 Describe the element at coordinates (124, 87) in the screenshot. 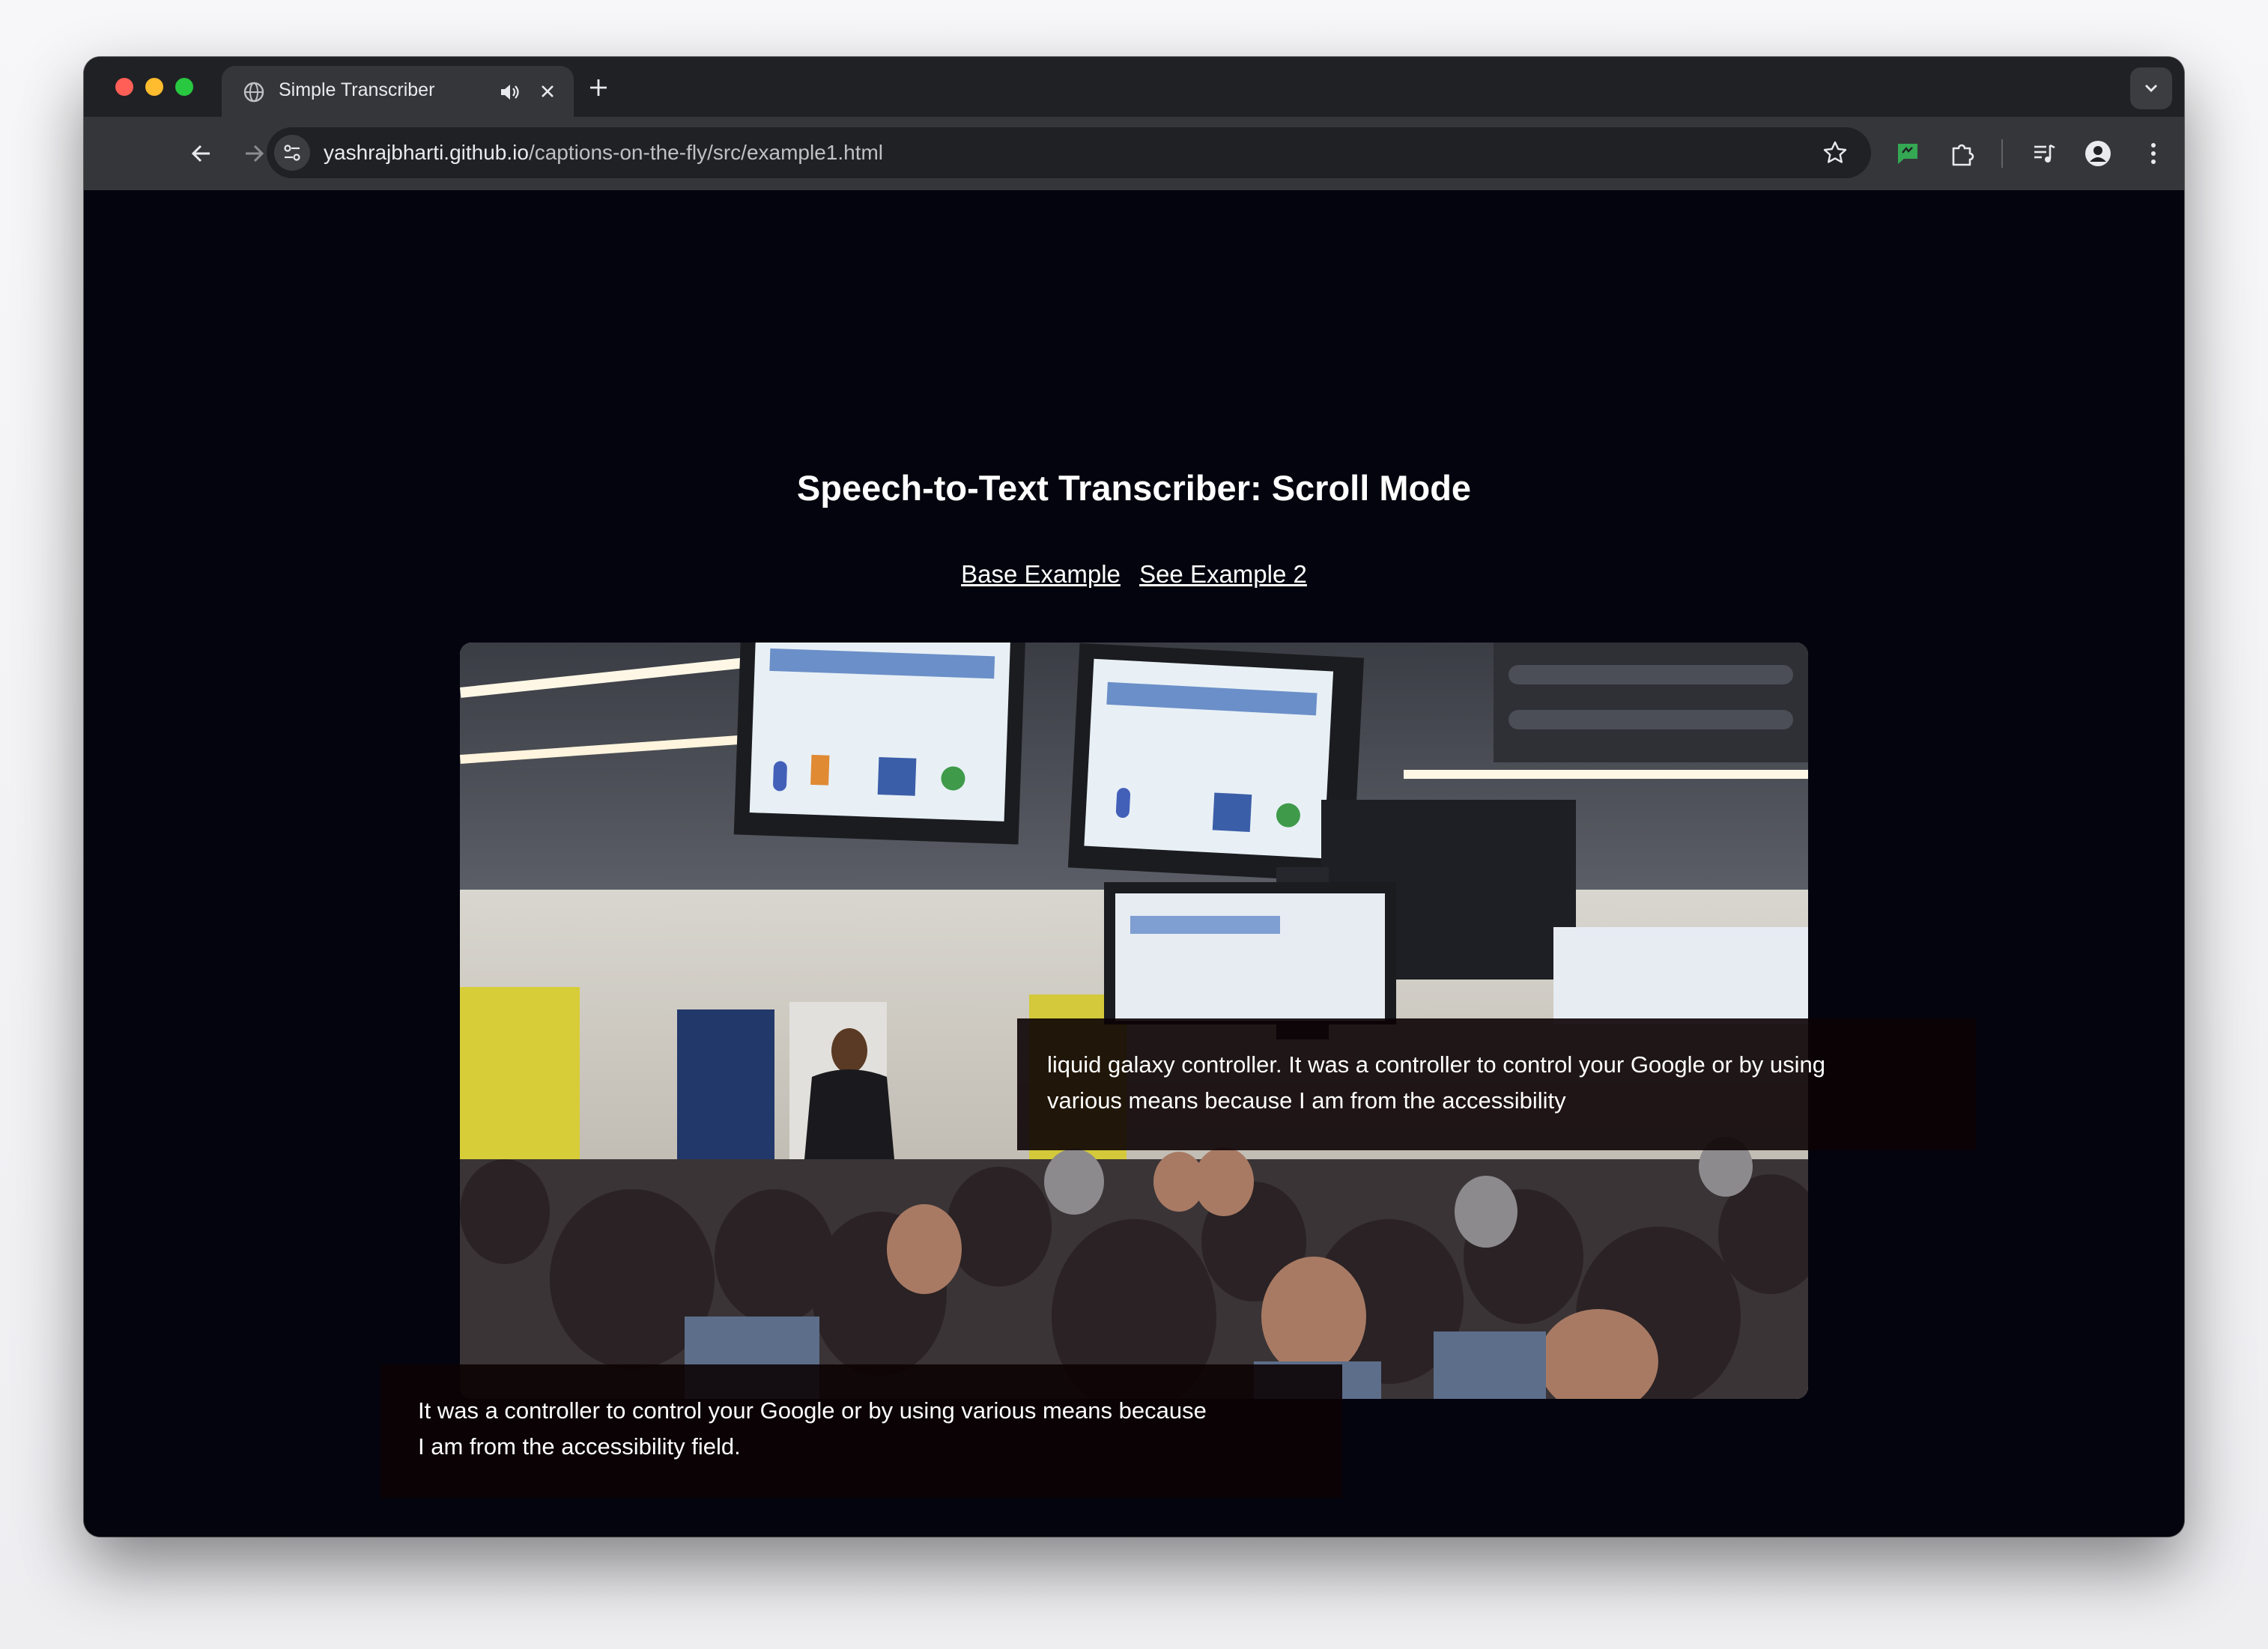

I see `close-window-button` at that location.